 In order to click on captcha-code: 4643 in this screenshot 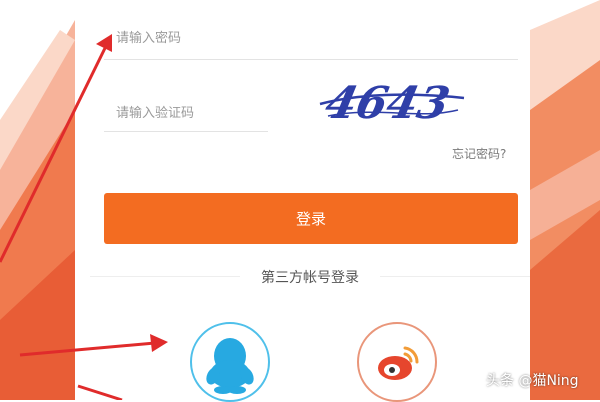, I will do `click(387, 102)`.